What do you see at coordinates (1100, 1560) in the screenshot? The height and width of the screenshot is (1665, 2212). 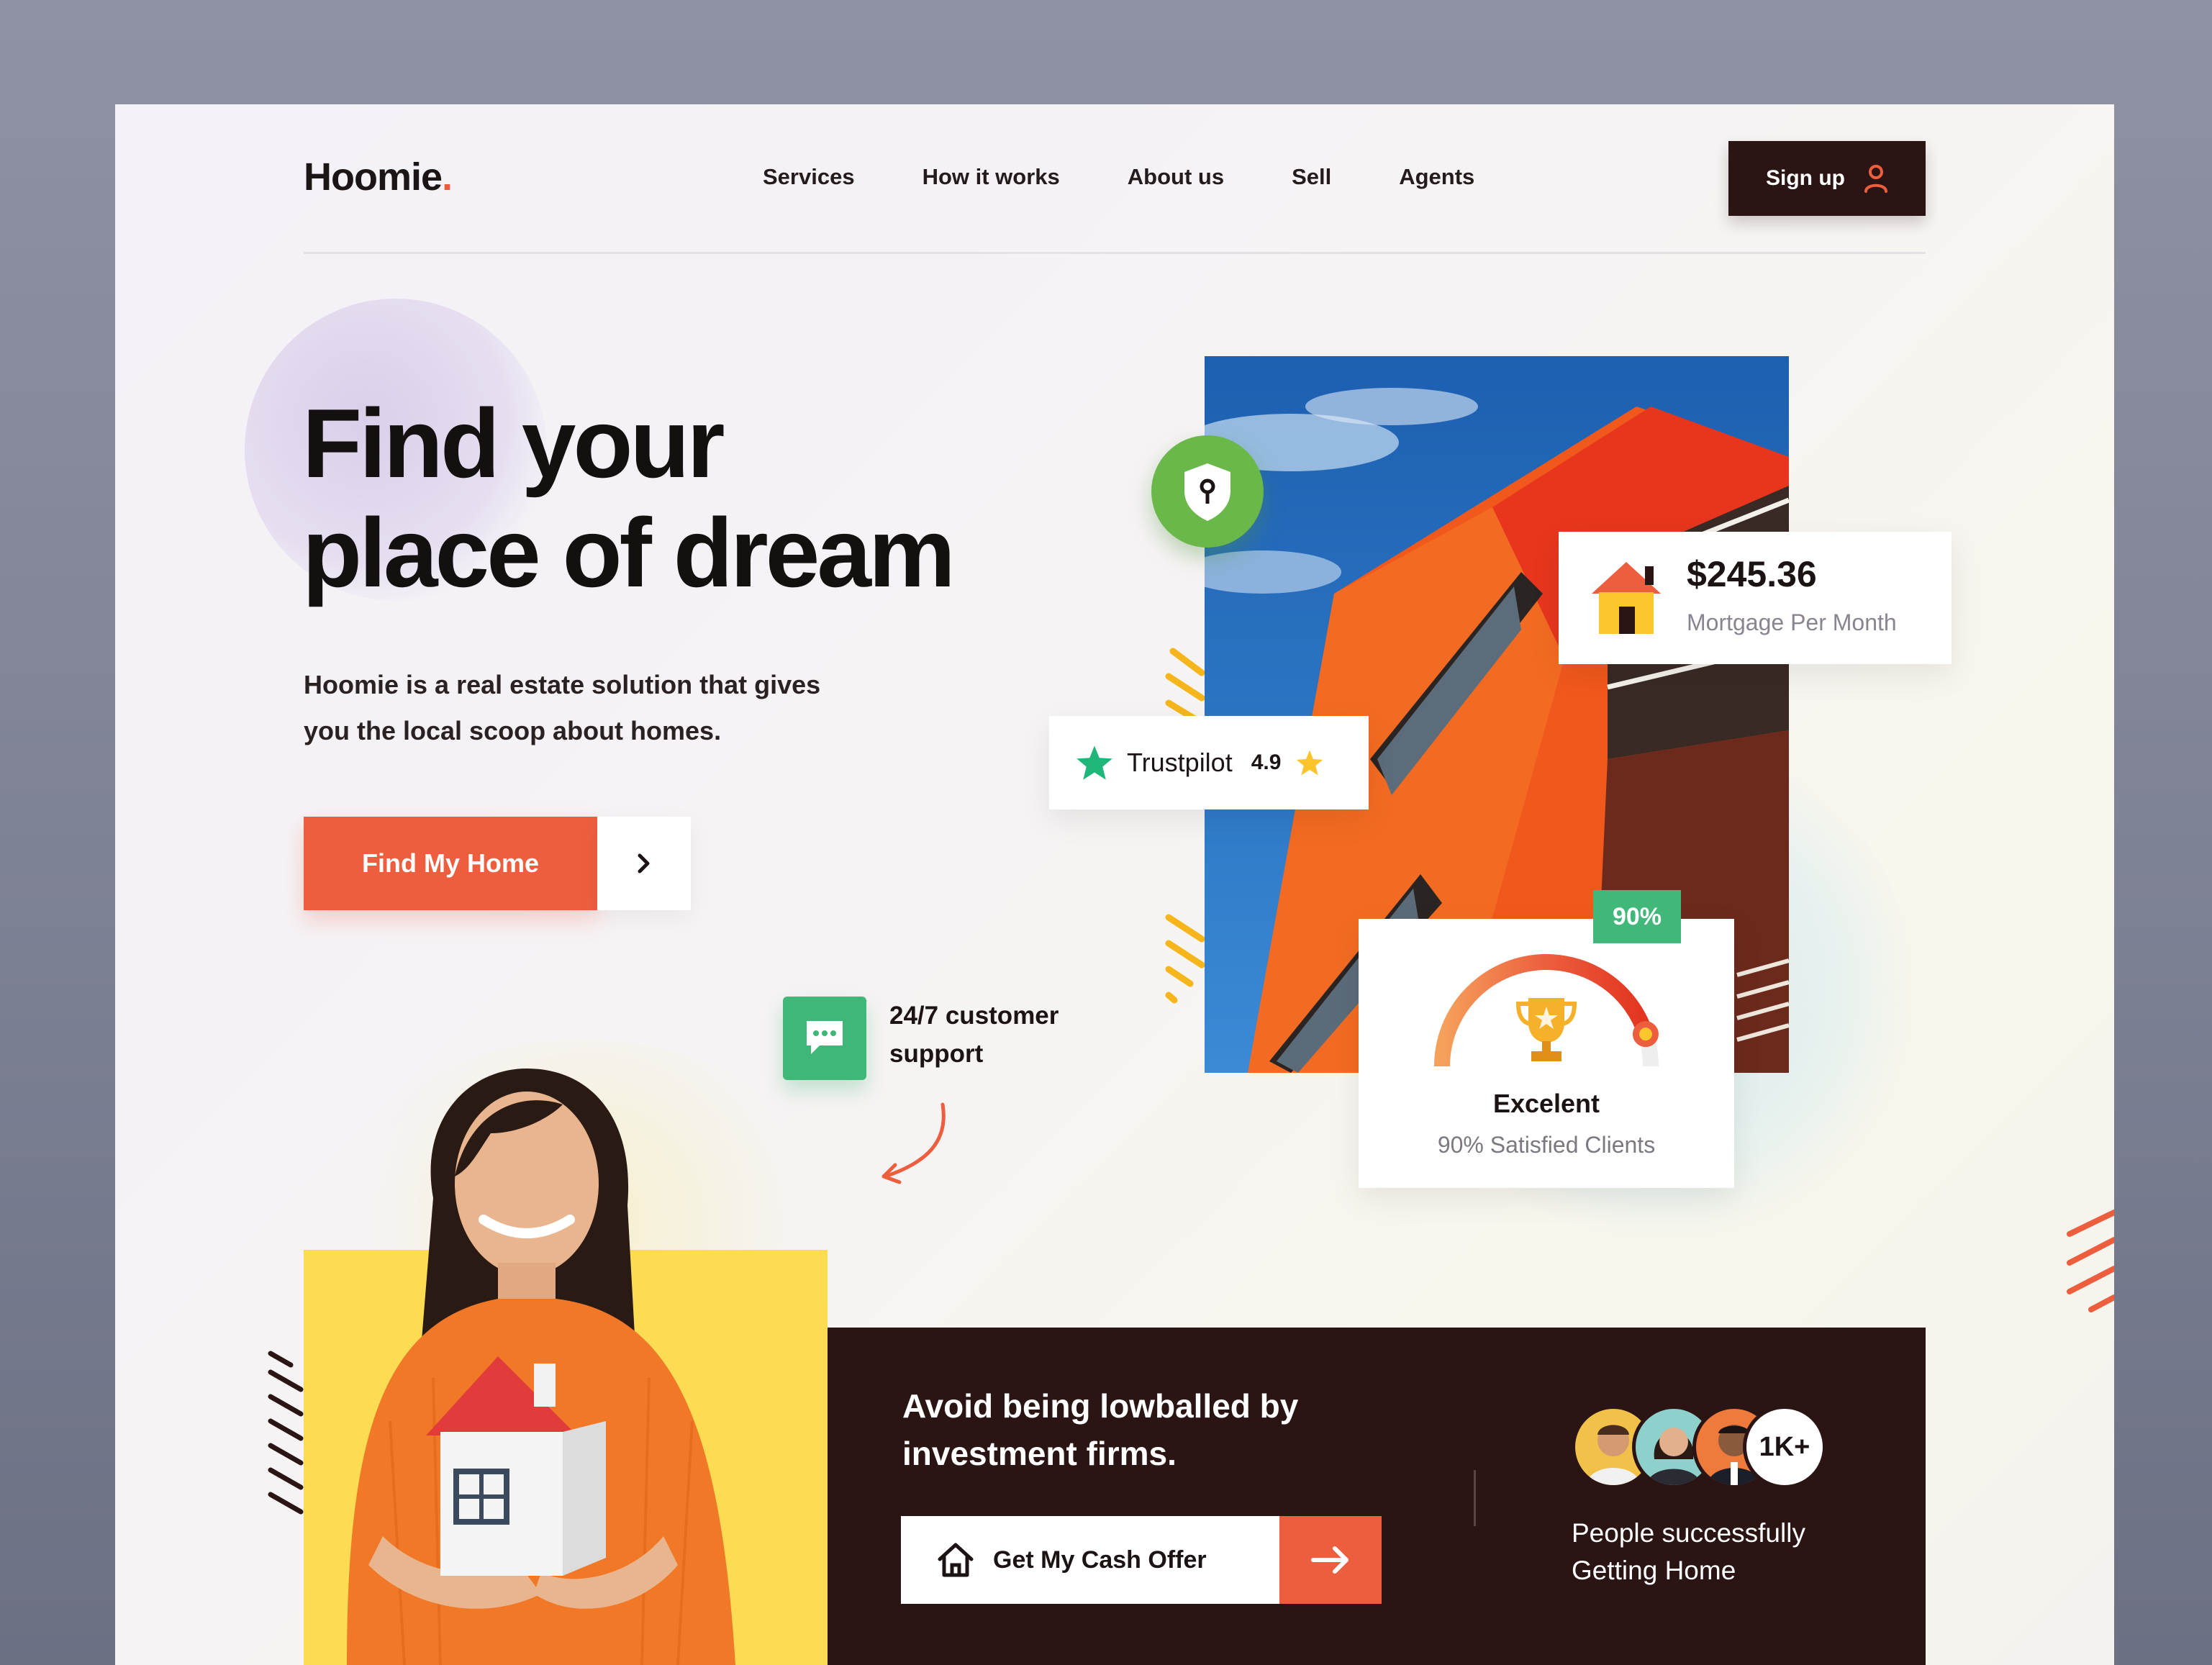 I see `cash-offer-label: Get My Cash Offer` at bounding box center [1100, 1560].